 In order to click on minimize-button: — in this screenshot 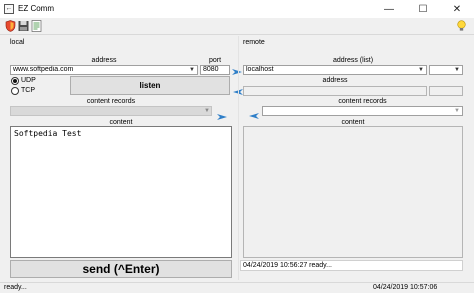, I will do `click(389, 9)`.